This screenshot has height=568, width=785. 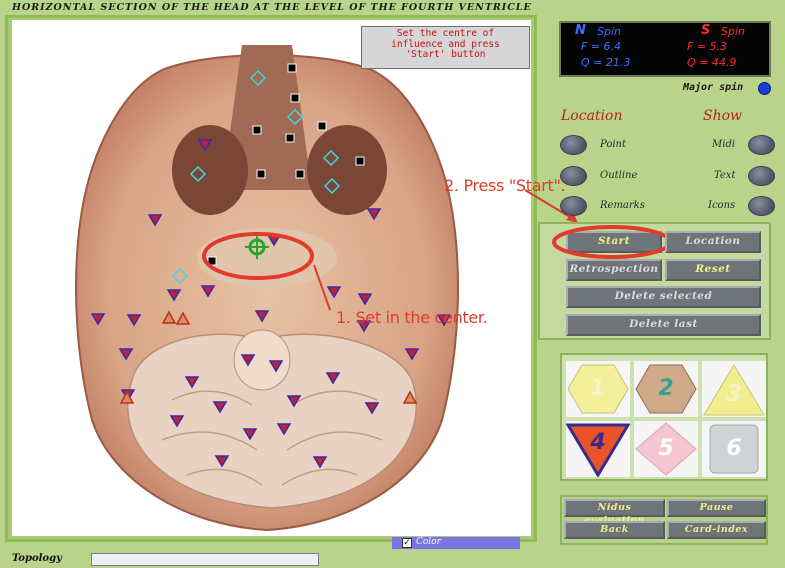 What do you see at coordinates (580, 30) in the screenshot?
I see `north-label: N` at bounding box center [580, 30].